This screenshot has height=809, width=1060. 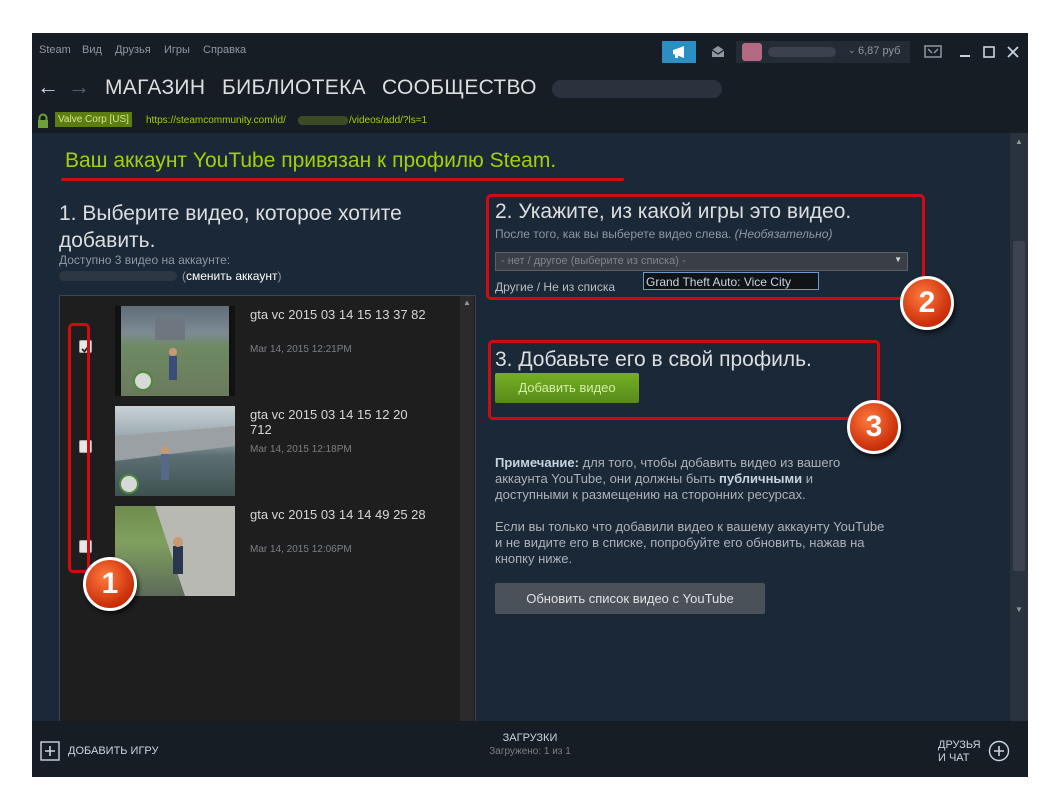 I want to click on note-bold: публичными, so click(x=760, y=478).